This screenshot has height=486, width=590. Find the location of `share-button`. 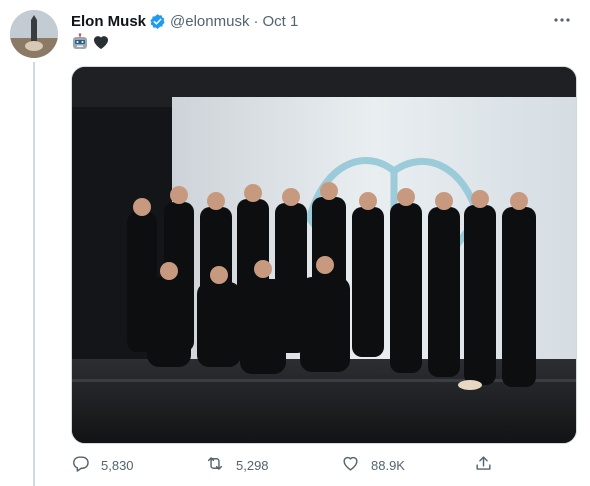

share-button is located at coordinates (483, 465).